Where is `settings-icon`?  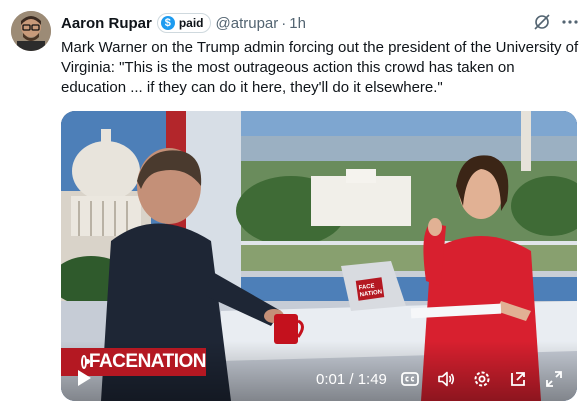 settings-icon is located at coordinates (482, 379).